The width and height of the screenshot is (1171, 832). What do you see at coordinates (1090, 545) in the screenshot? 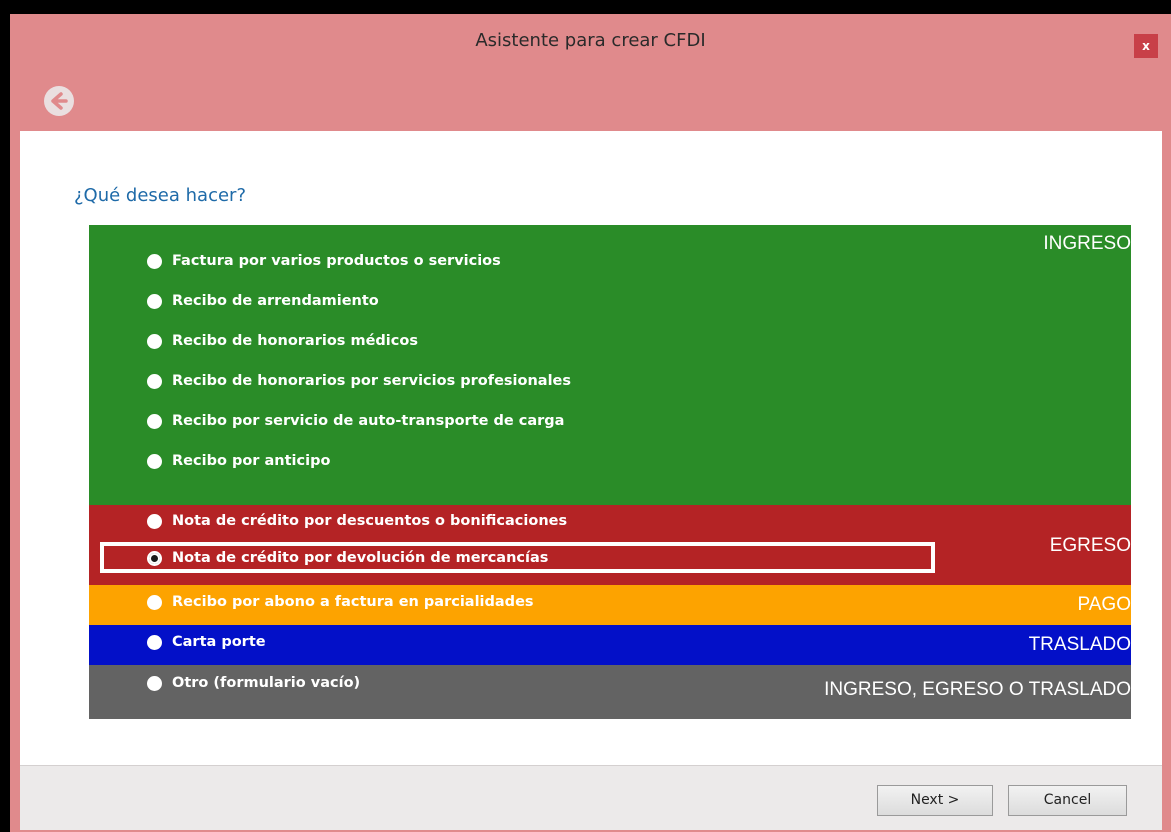
I see `category-label-egreso: EGRESO` at bounding box center [1090, 545].